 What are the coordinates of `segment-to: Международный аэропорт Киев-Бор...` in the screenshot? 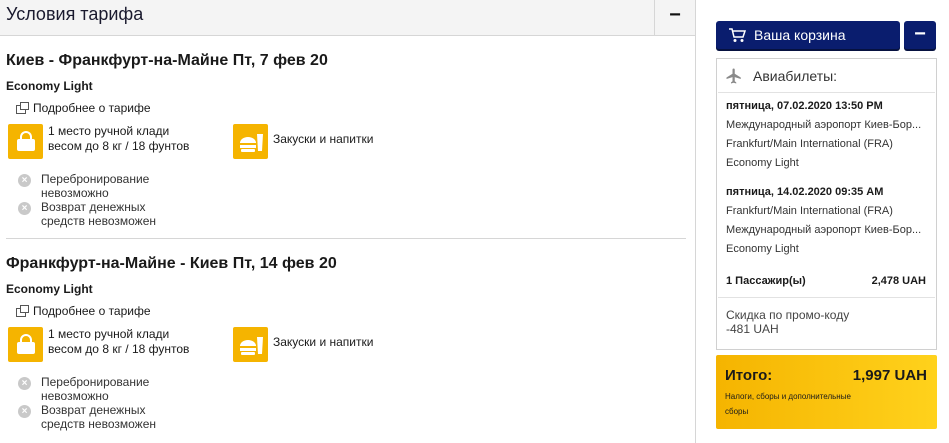 It's located at (824, 230).